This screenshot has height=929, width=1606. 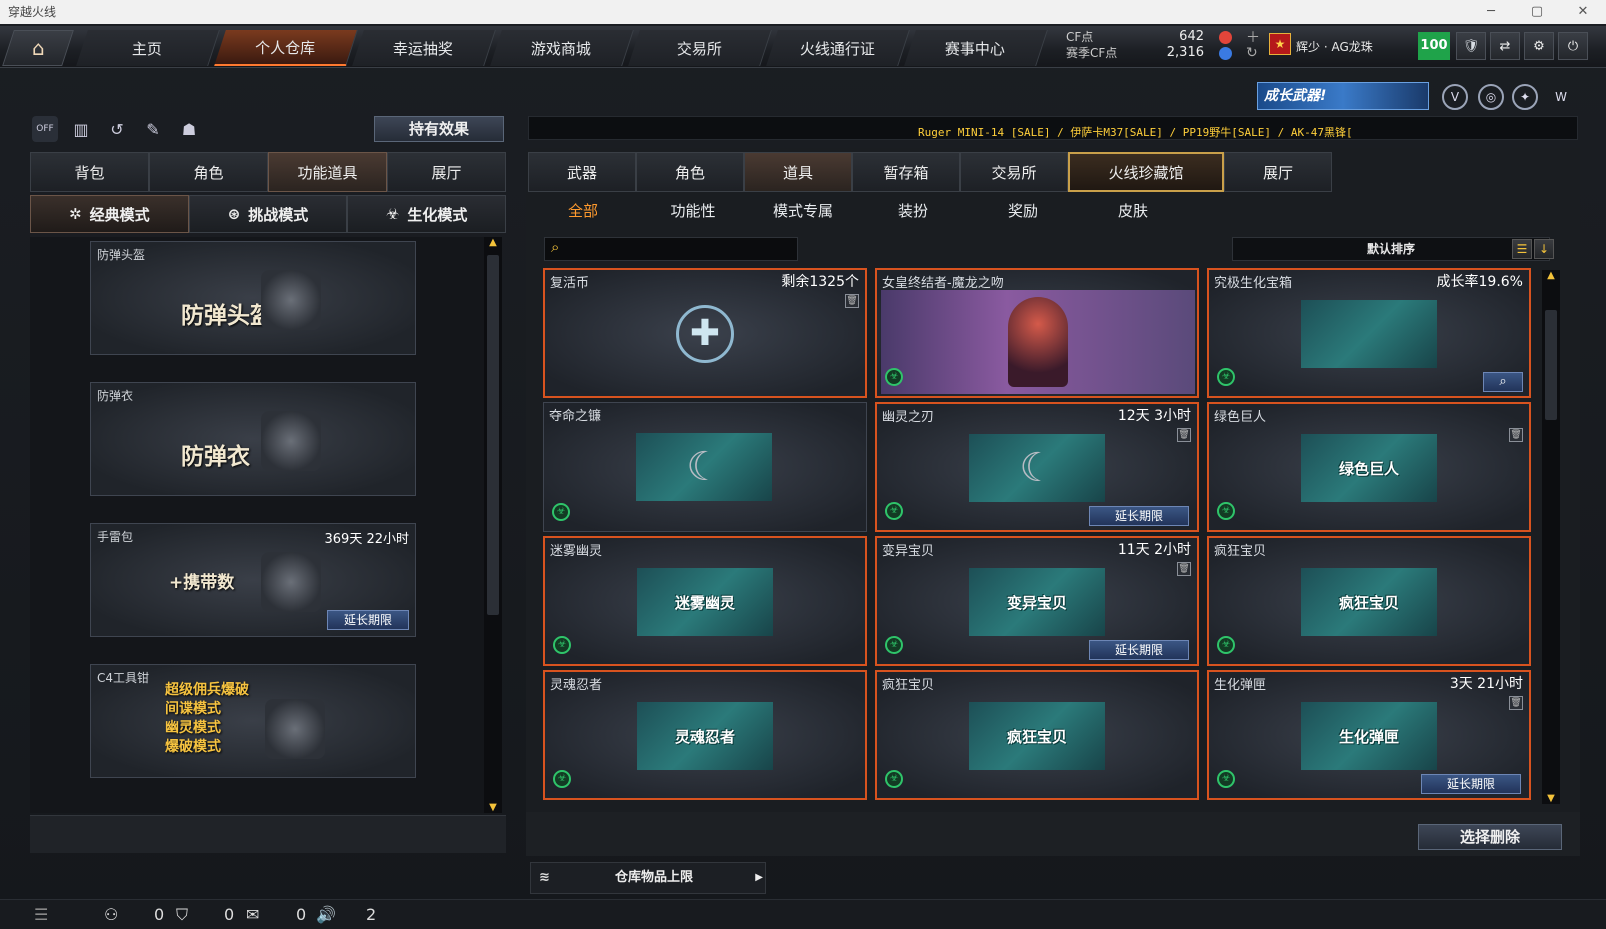 I want to click on left-tab: 展厅, so click(x=446, y=172).